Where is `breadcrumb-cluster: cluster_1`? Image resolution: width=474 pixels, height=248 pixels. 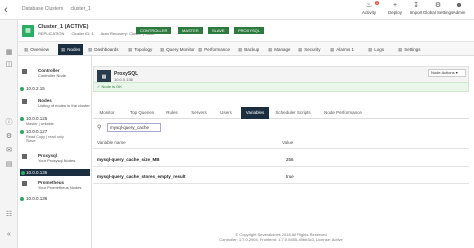 breadcrumb-cluster: cluster_1 is located at coordinates (81, 9).